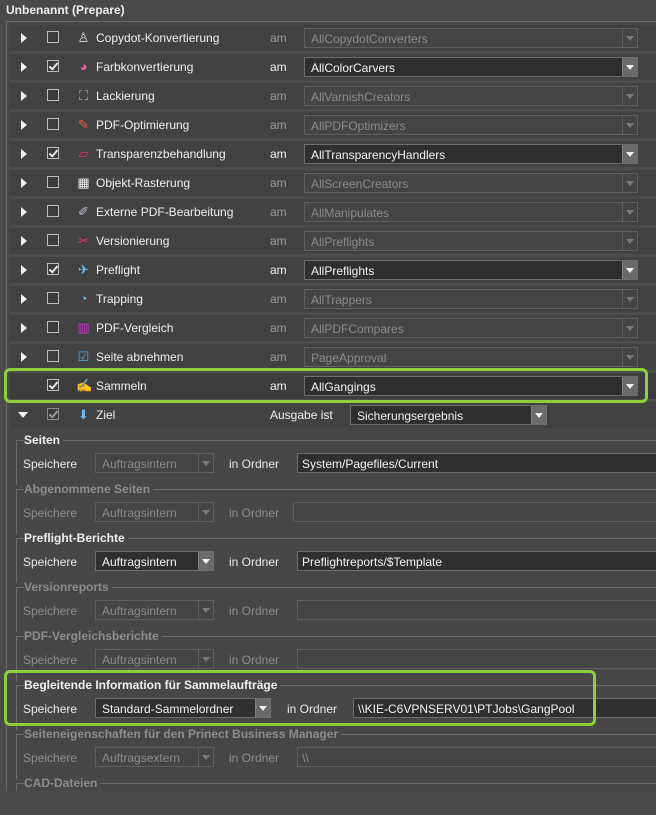 The height and width of the screenshot is (815, 656). What do you see at coordinates (76, 538) in the screenshot?
I see `section-title: Preflight-Berichte` at bounding box center [76, 538].